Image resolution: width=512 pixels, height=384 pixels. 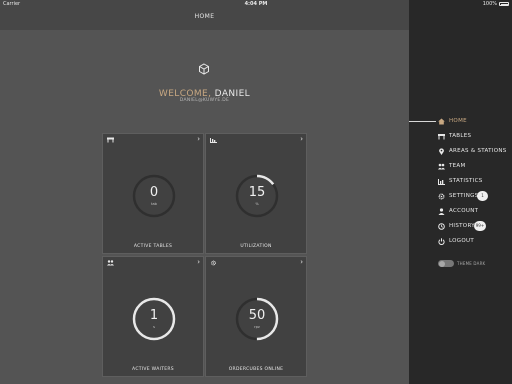 I want to click on tile-label: ACTIVE WAITERS, so click(x=153, y=369).